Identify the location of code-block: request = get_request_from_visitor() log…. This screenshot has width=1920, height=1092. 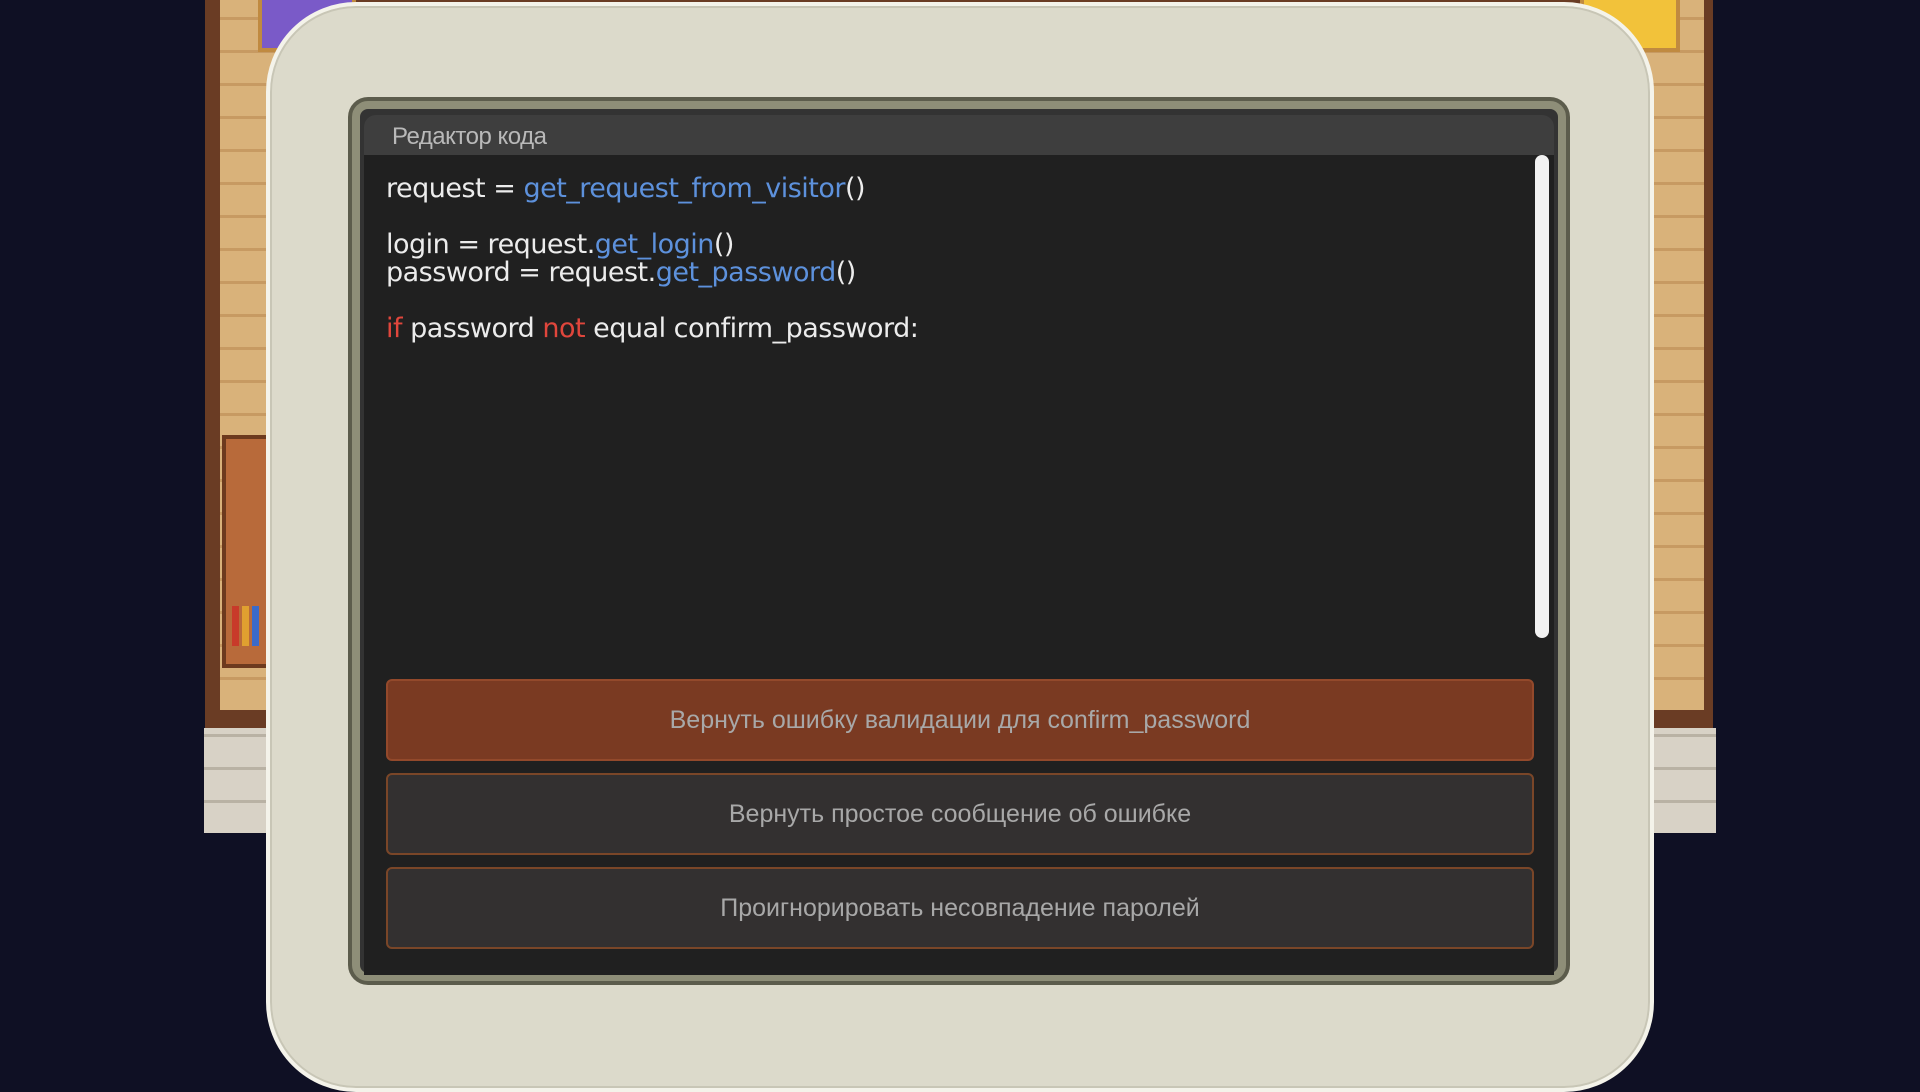
(652, 259).